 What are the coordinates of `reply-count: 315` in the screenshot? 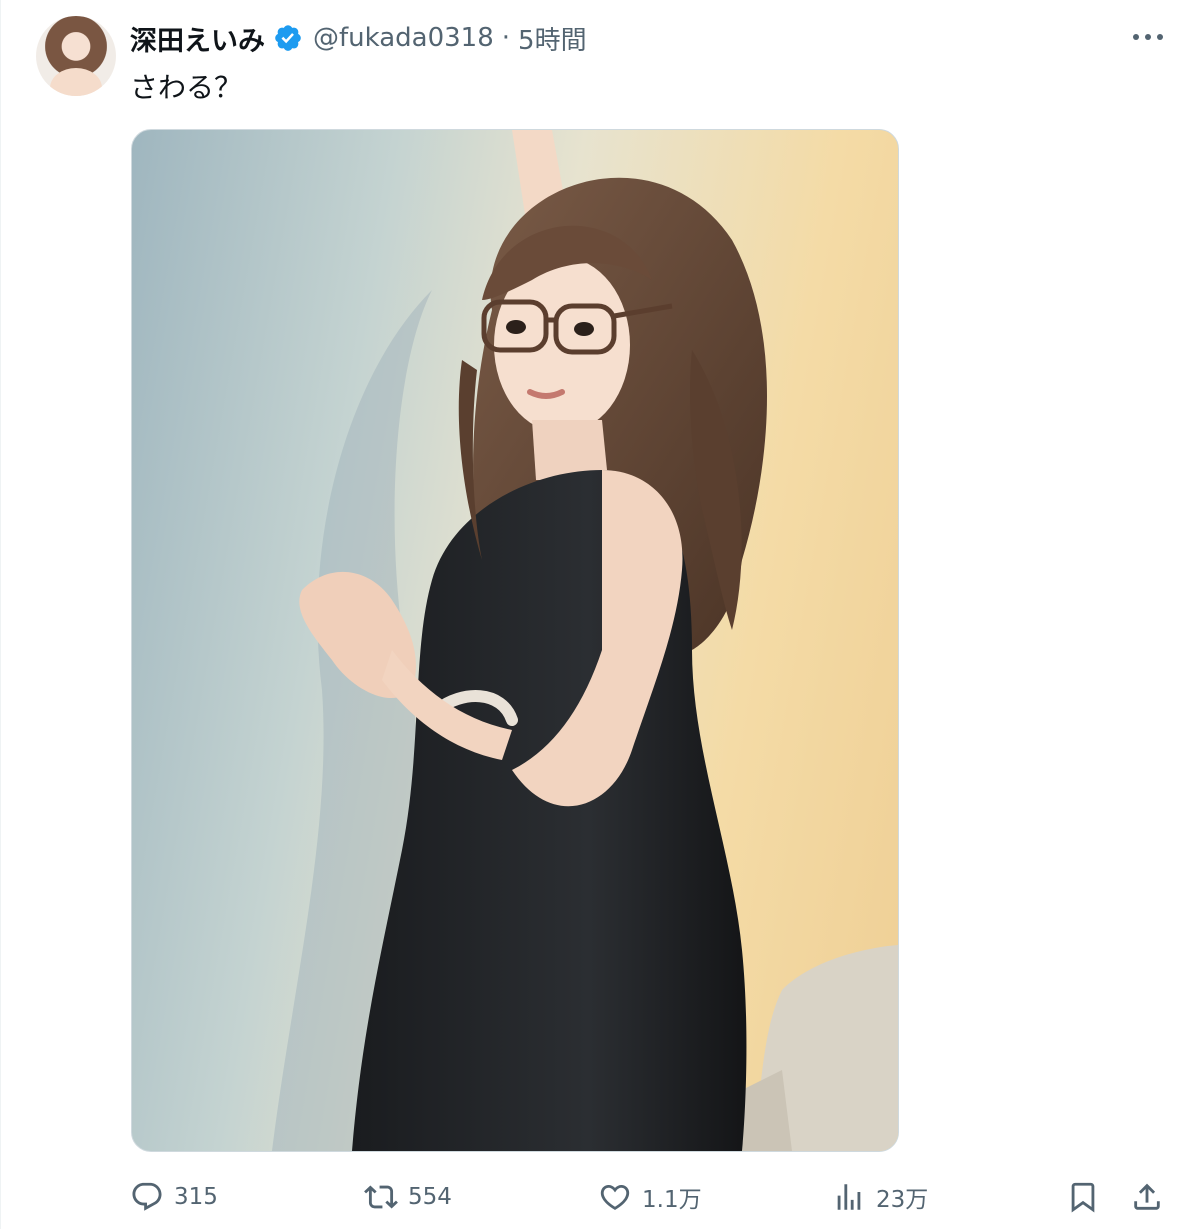 It's located at (196, 1197).